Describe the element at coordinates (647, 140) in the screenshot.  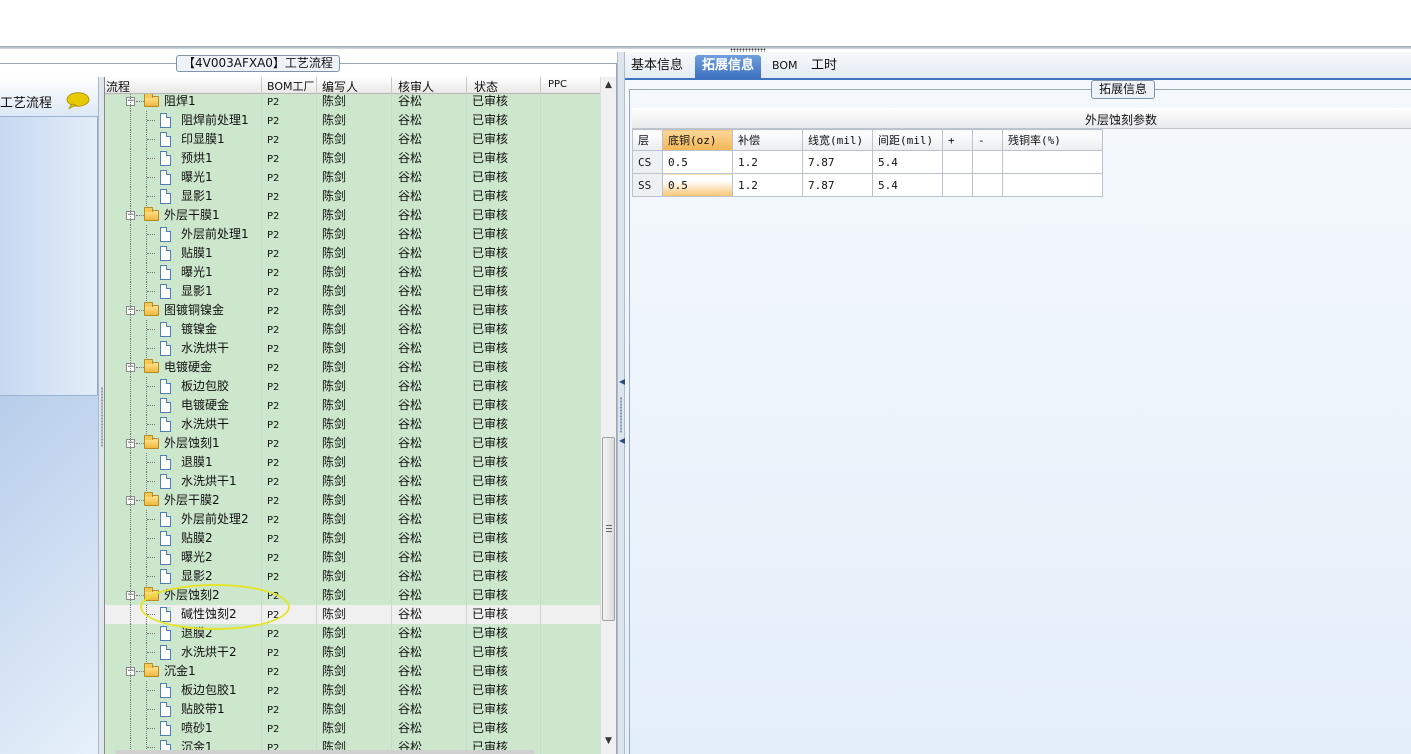
I see `col-layer: 层` at that location.